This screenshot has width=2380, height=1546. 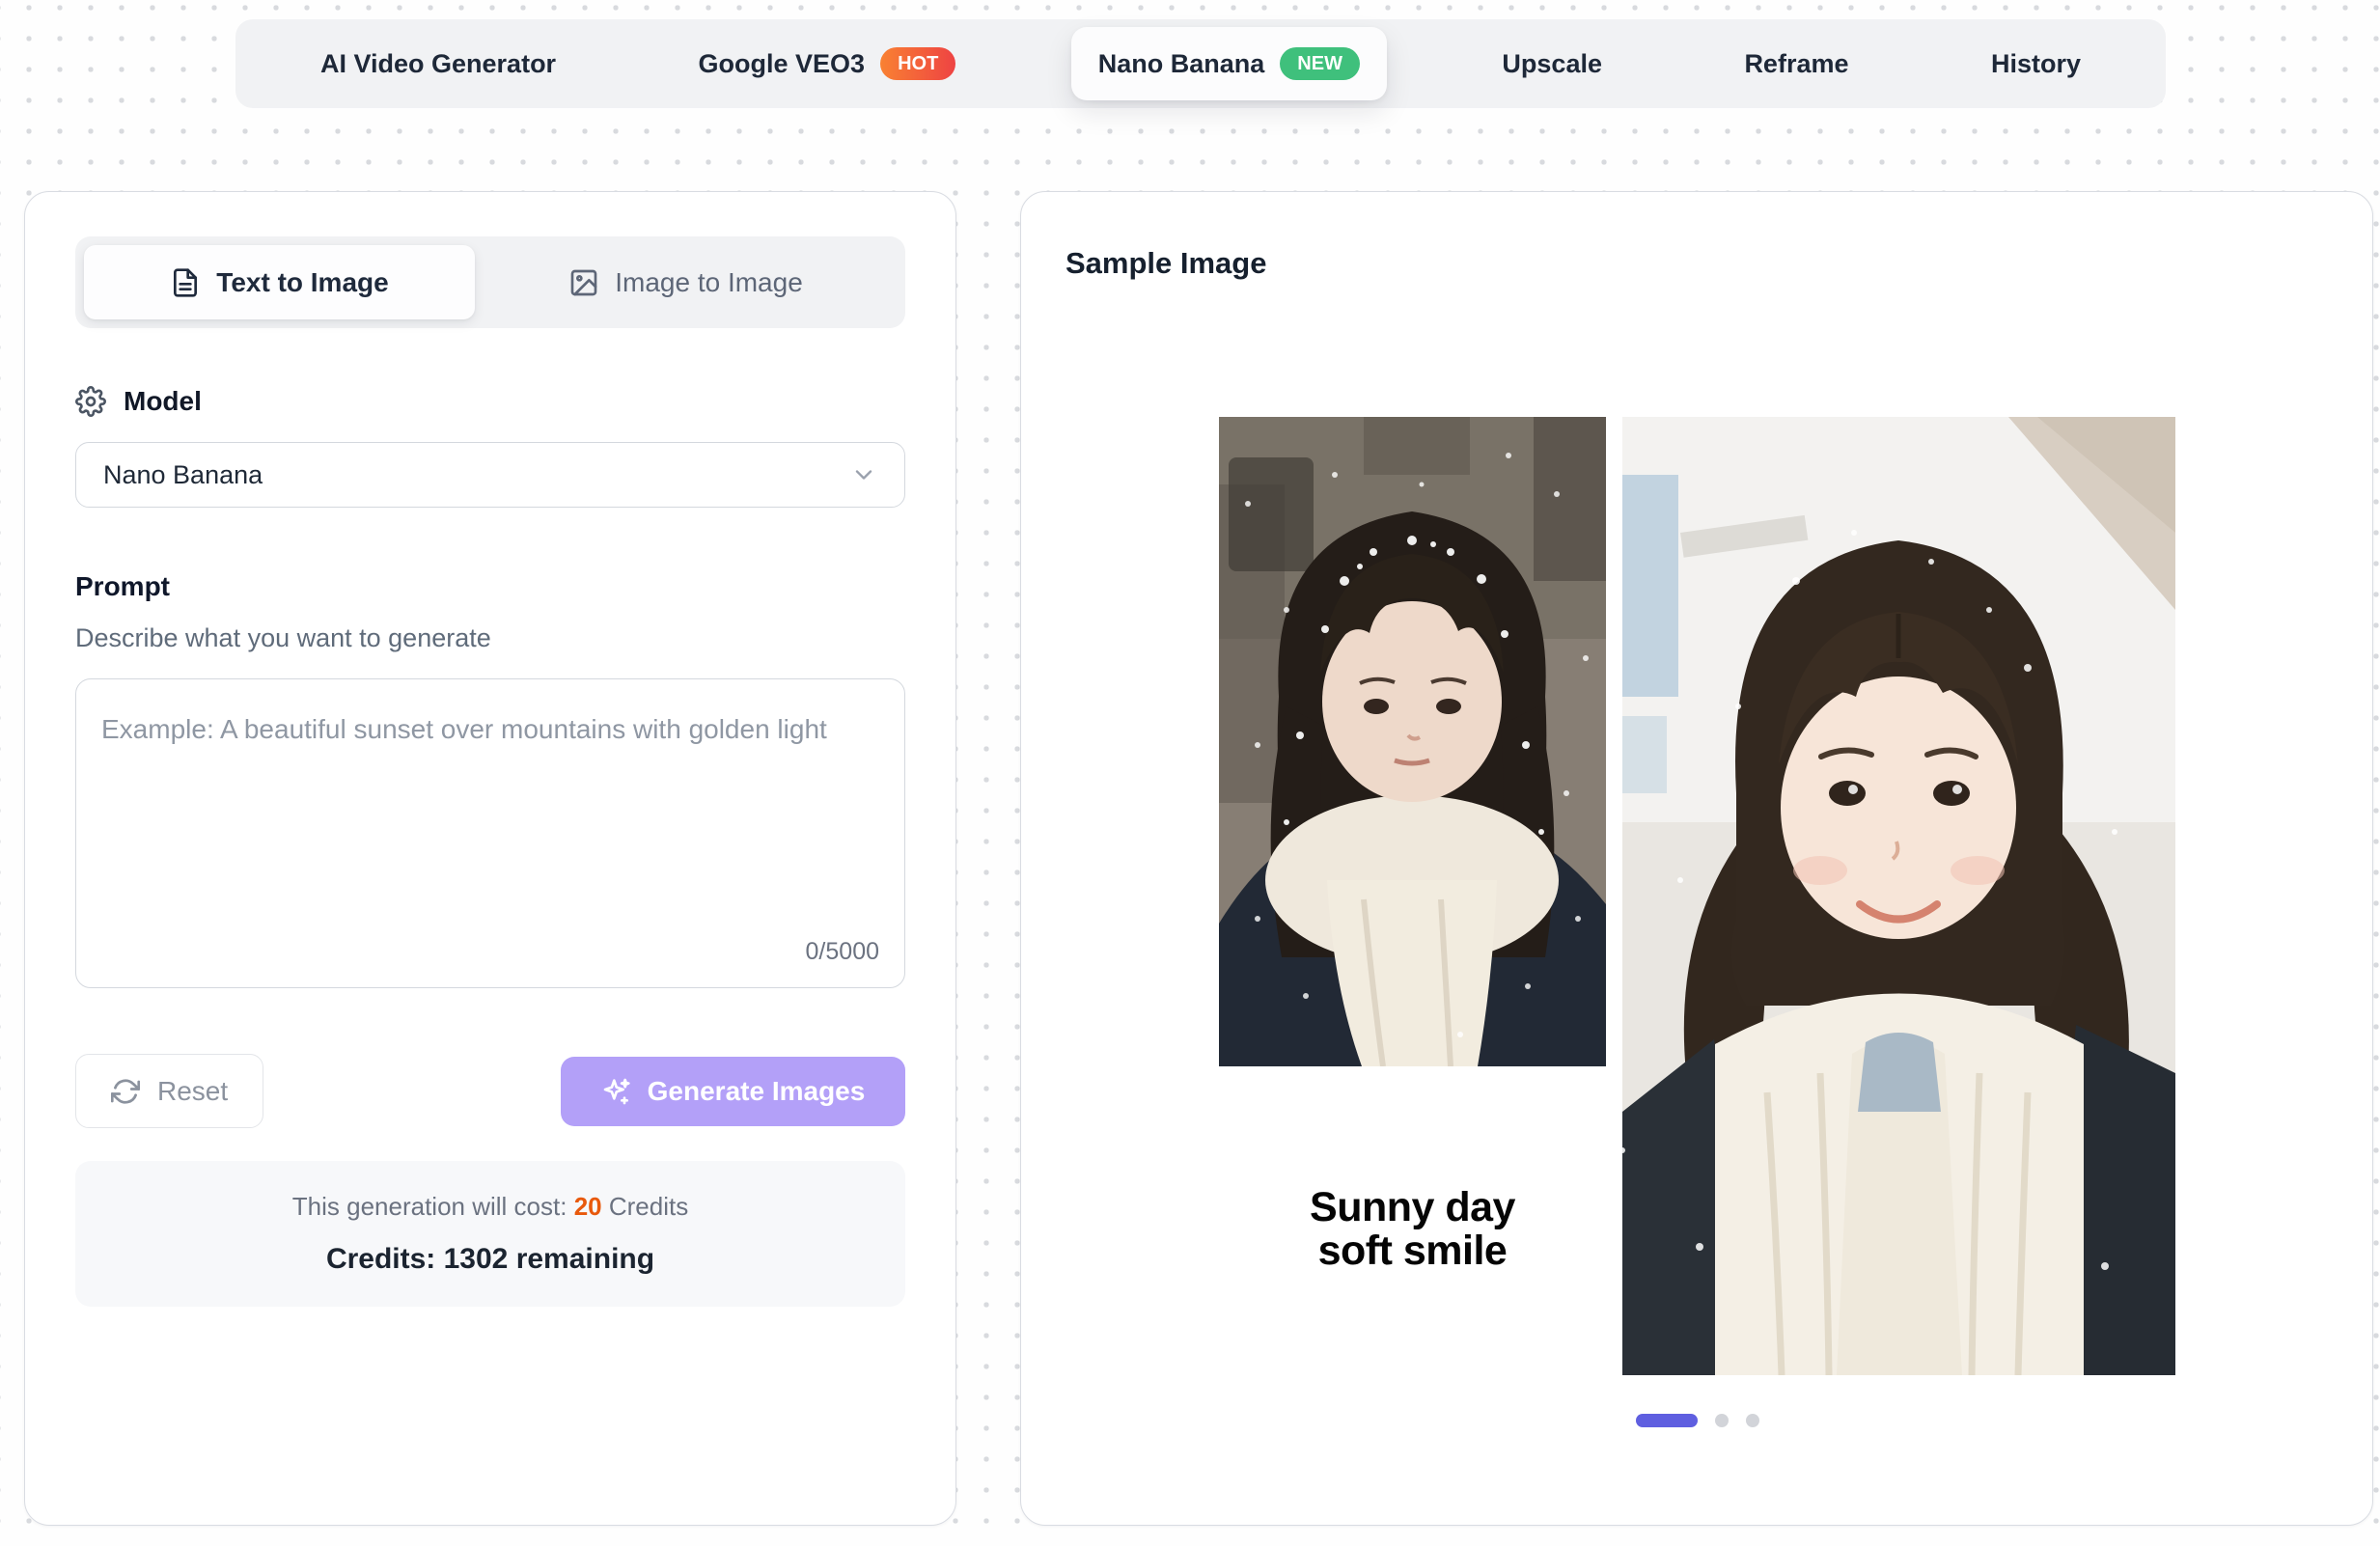 What do you see at coordinates (842, 952) in the screenshot?
I see `character-counter: 0/5000` at bounding box center [842, 952].